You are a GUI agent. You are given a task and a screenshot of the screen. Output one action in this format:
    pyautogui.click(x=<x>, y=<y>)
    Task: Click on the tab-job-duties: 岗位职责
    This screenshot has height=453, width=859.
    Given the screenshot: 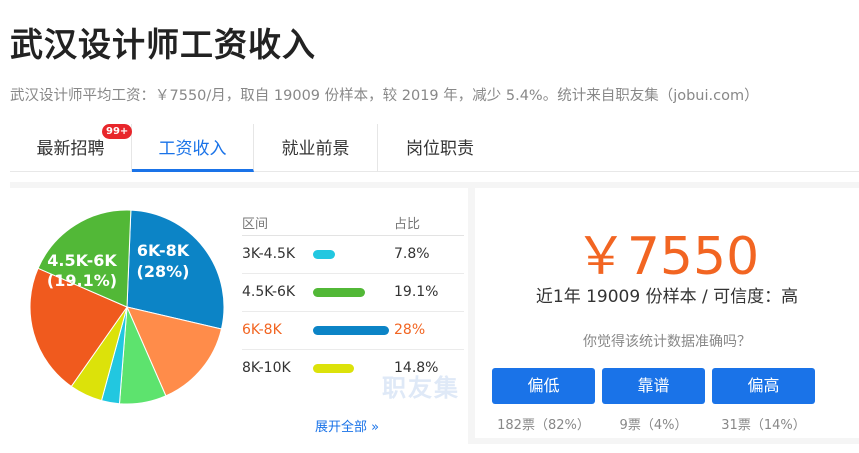 What is the action you would take?
    pyautogui.click(x=440, y=148)
    